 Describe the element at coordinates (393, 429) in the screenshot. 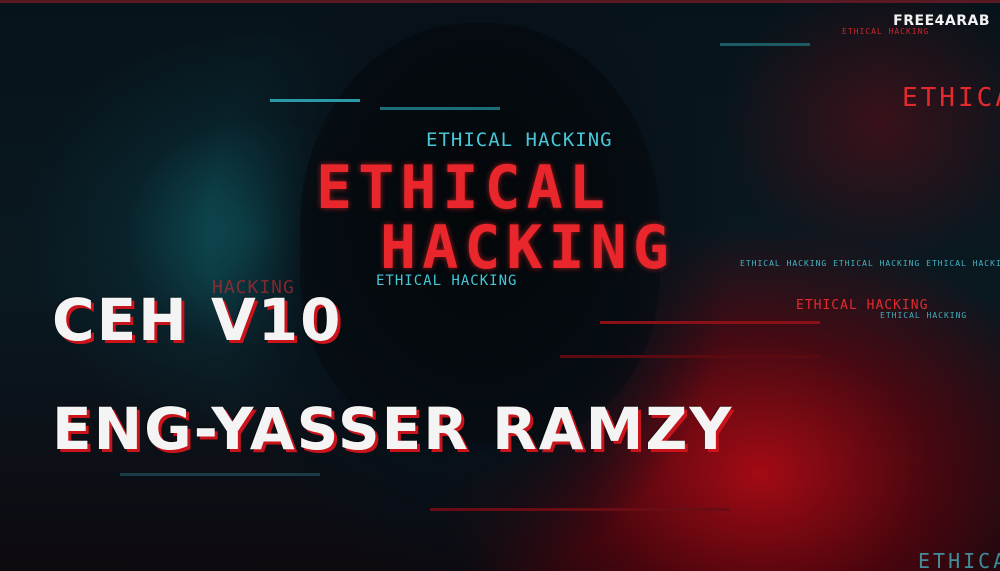

I see `headline-instructor: ENG-YASSER RAMZY` at that location.